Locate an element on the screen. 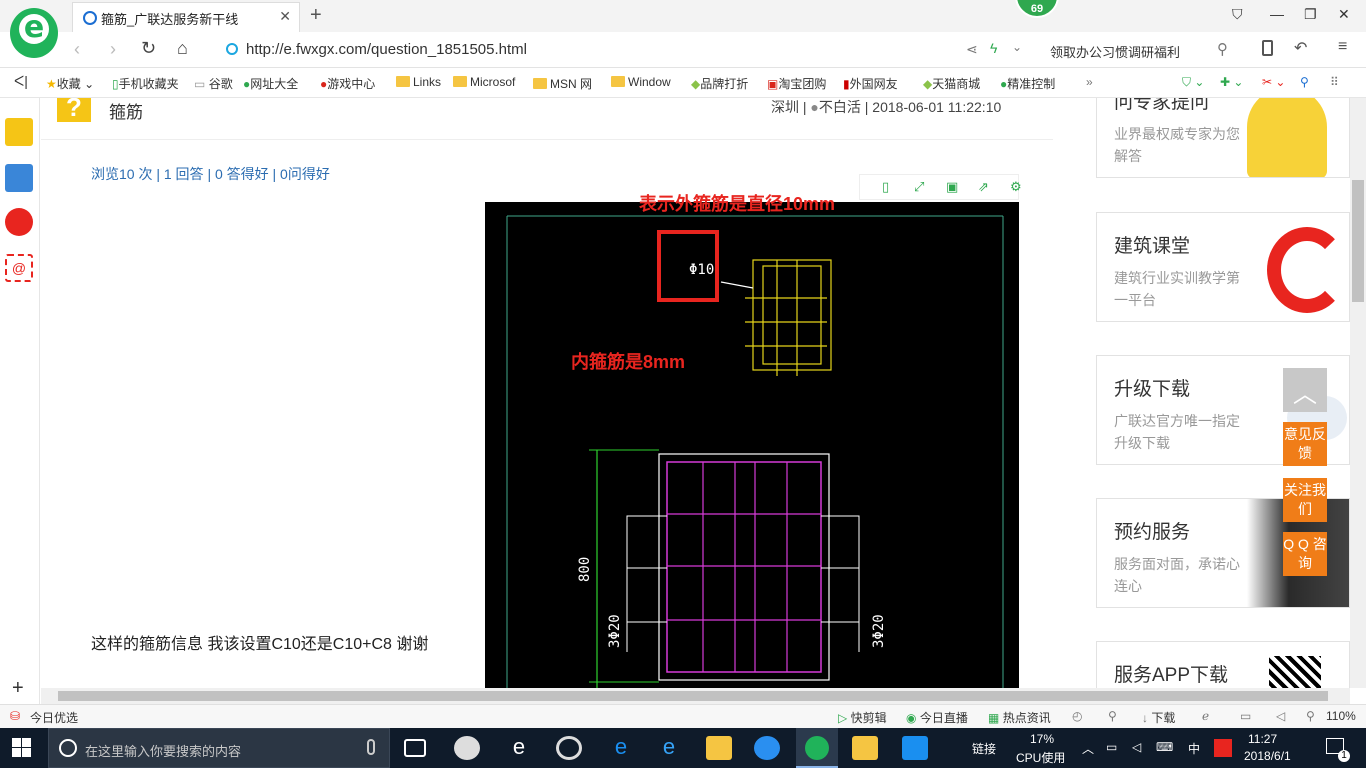  refresh-icon: ↻ is located at coordinates (148, 48).